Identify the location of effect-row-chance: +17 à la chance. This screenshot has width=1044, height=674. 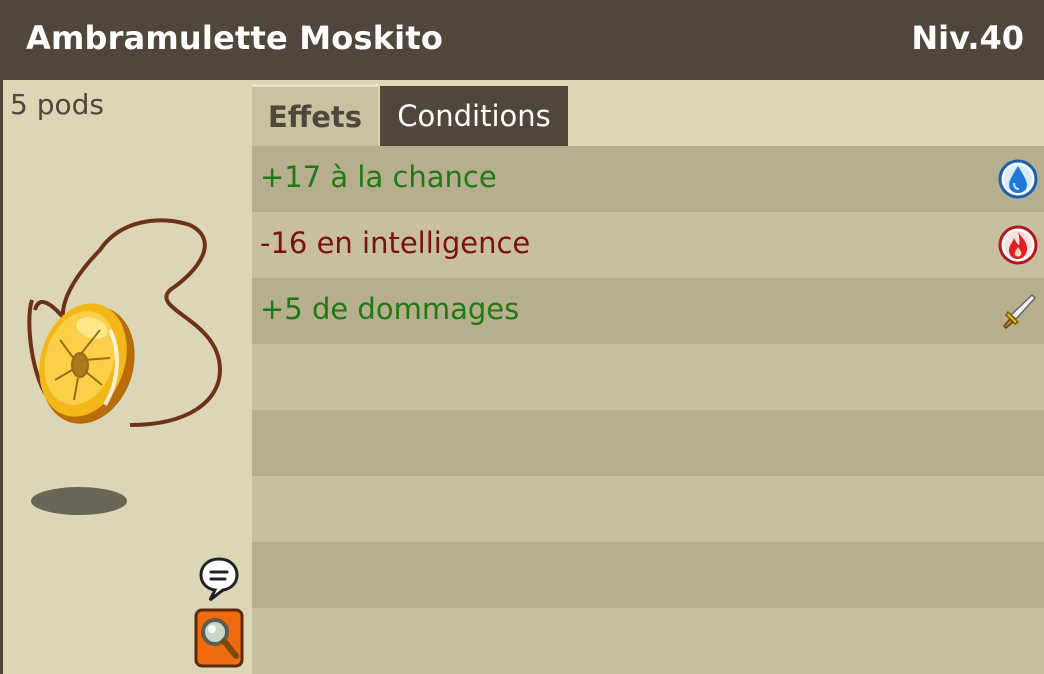
(648, 179).